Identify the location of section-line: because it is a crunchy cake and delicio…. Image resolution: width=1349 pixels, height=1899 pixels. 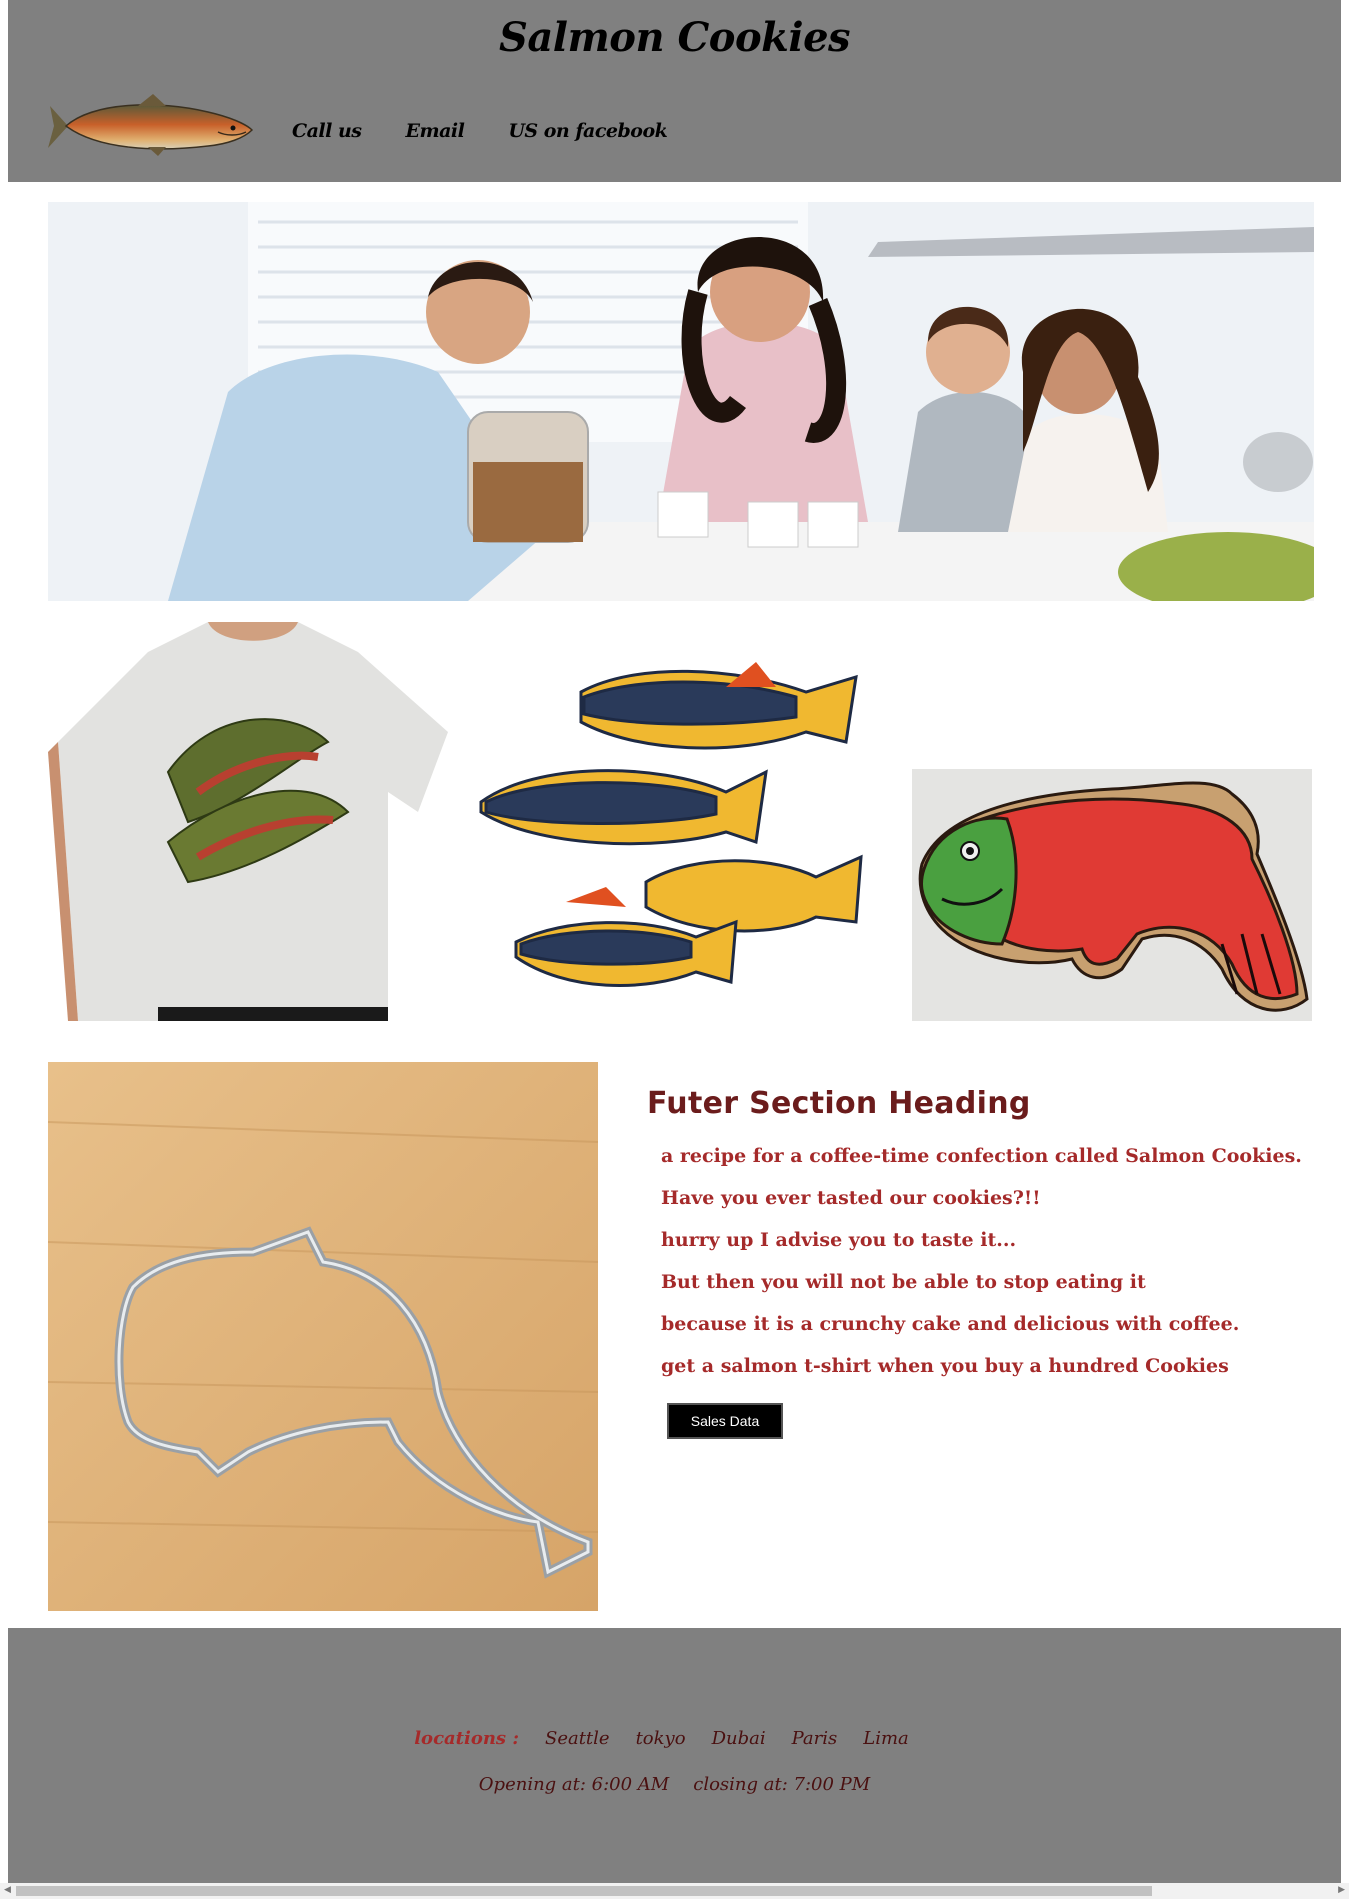
(950, 1324).